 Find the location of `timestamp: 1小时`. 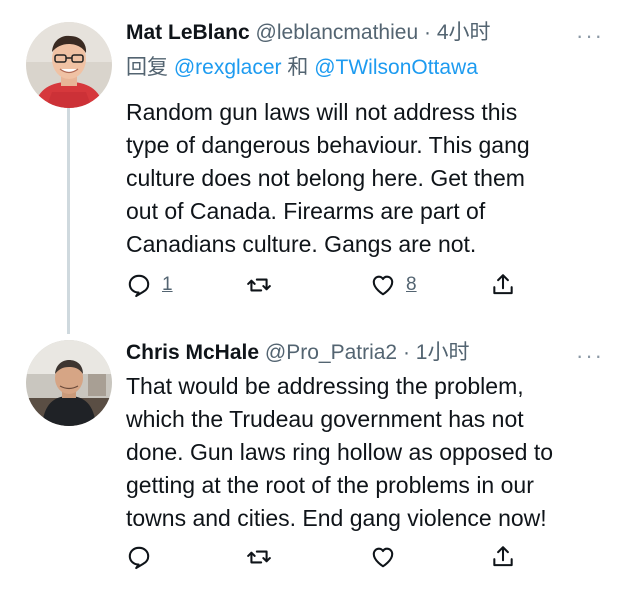

timestamp: 1小时 is located at coordinates (443, 352).